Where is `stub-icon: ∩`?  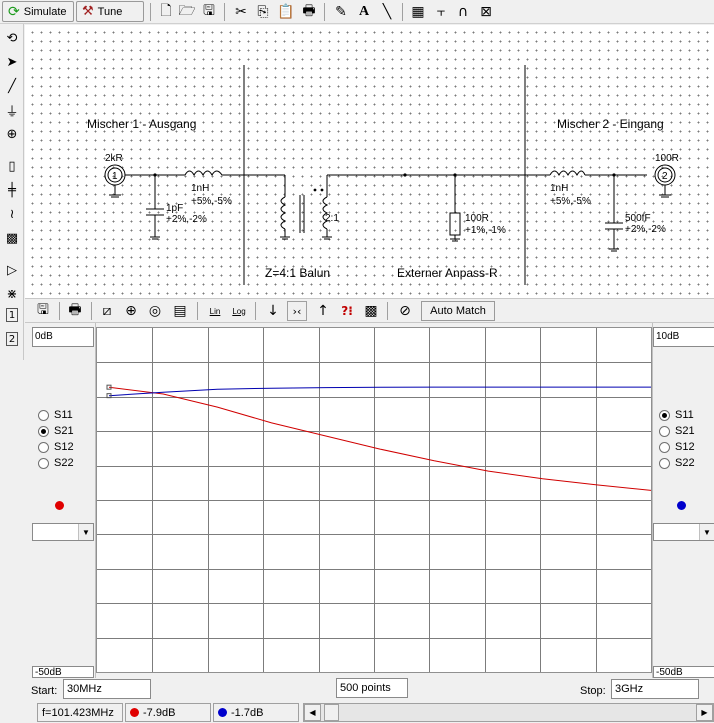 stub-icon: ∩ is located at coordinates (463, 12).